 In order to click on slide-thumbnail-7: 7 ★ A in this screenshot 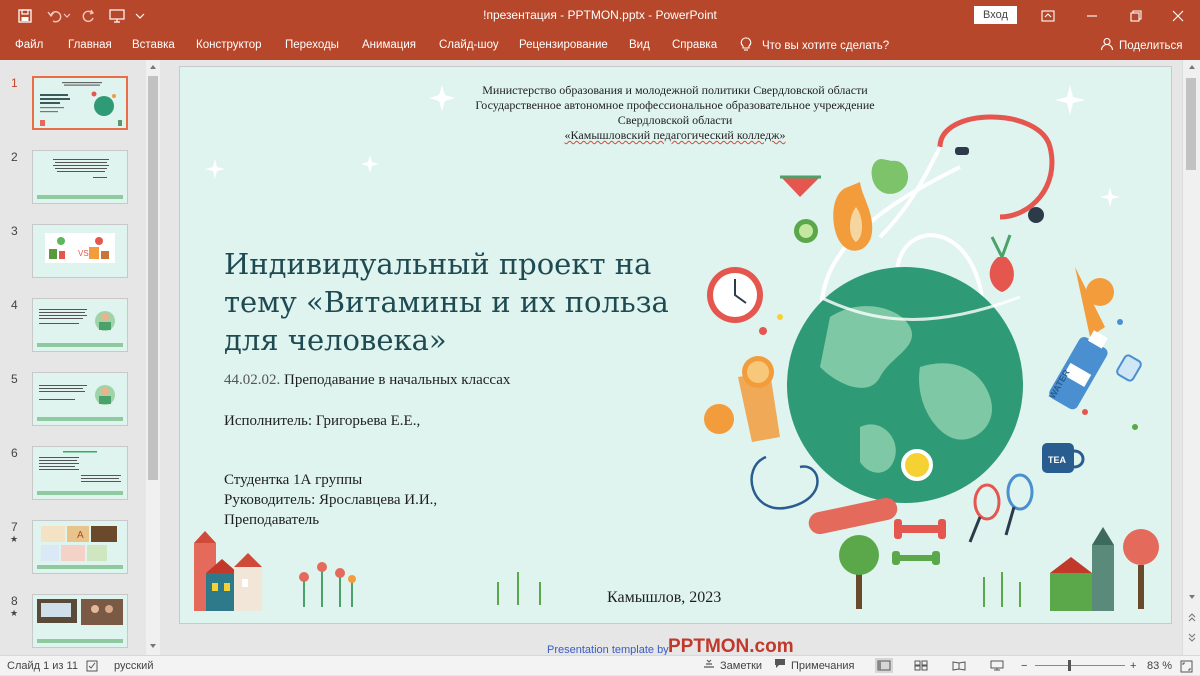, I will do `click(73, 548)`.